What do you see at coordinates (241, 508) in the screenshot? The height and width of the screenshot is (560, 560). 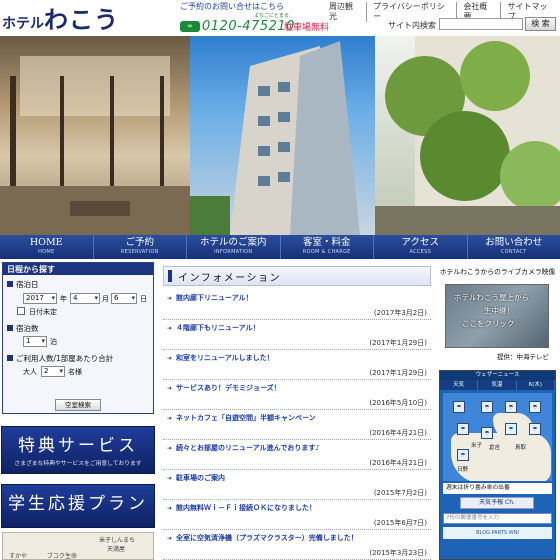 I see `news-link: ➜ 館内無料Ｗｉ－Ｆｉ接続ＯＫになりました！` at bounding box center [241, 508].